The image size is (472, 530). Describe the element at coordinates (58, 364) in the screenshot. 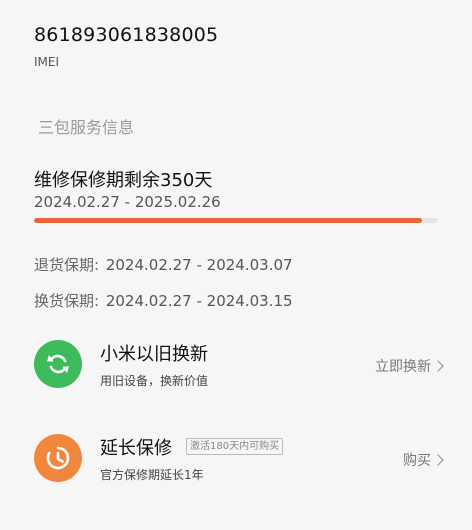

I see `refresh-icon` at that location.